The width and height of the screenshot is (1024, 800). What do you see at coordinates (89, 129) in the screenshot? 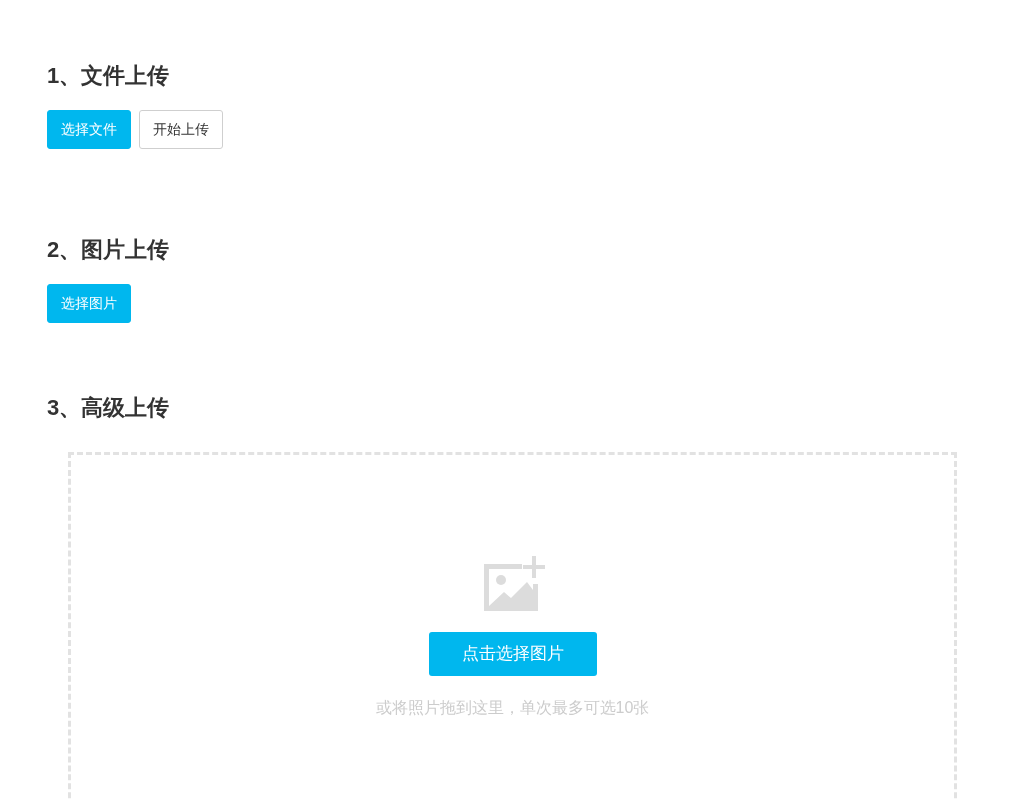
I see `primary-button: 选择文件` at bounding box center [89, 129].